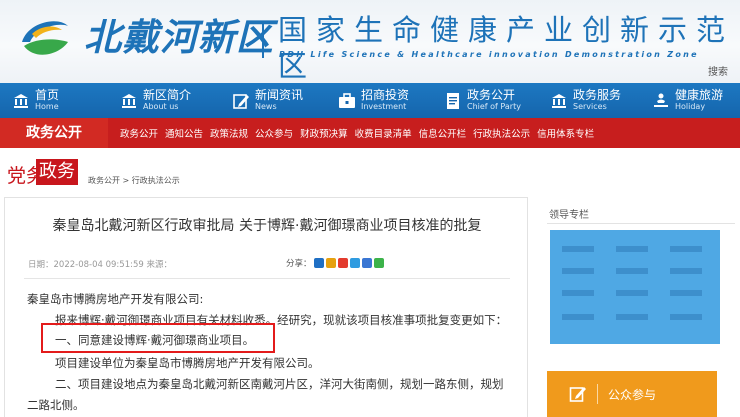 The height and width of the screenshot is (417, 740). Describe the element at coordinates (100, 265) in the screenshot. I see `article-meta: 日期：2022-08-04 09:51:59 来源：` at that location.